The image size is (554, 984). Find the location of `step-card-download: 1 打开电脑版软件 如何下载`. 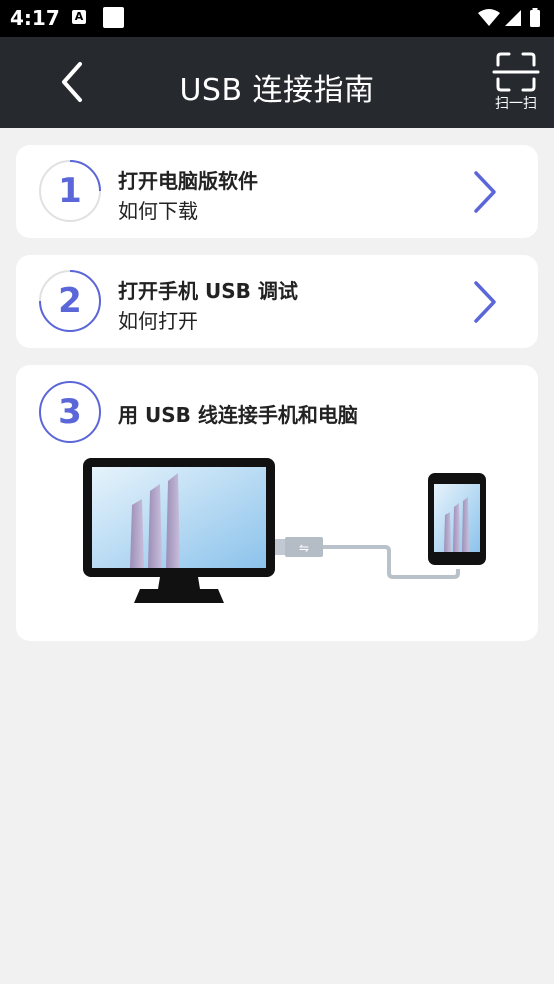

step-card-download: 1 打开电脑版软件 如何下载 is located at coordinates (277, 191).